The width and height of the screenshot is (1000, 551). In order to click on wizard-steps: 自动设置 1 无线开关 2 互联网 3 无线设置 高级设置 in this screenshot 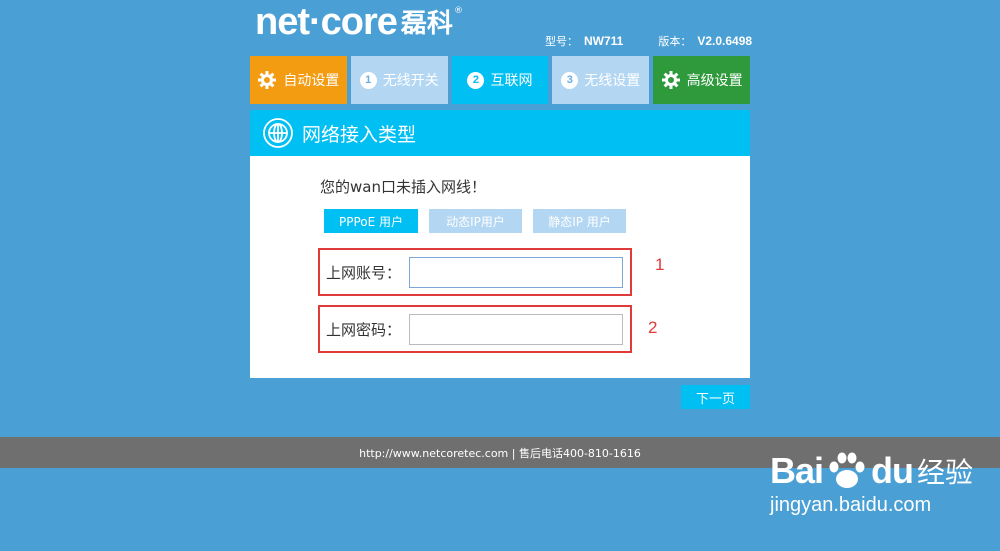, I will do `click(500, 80)`.